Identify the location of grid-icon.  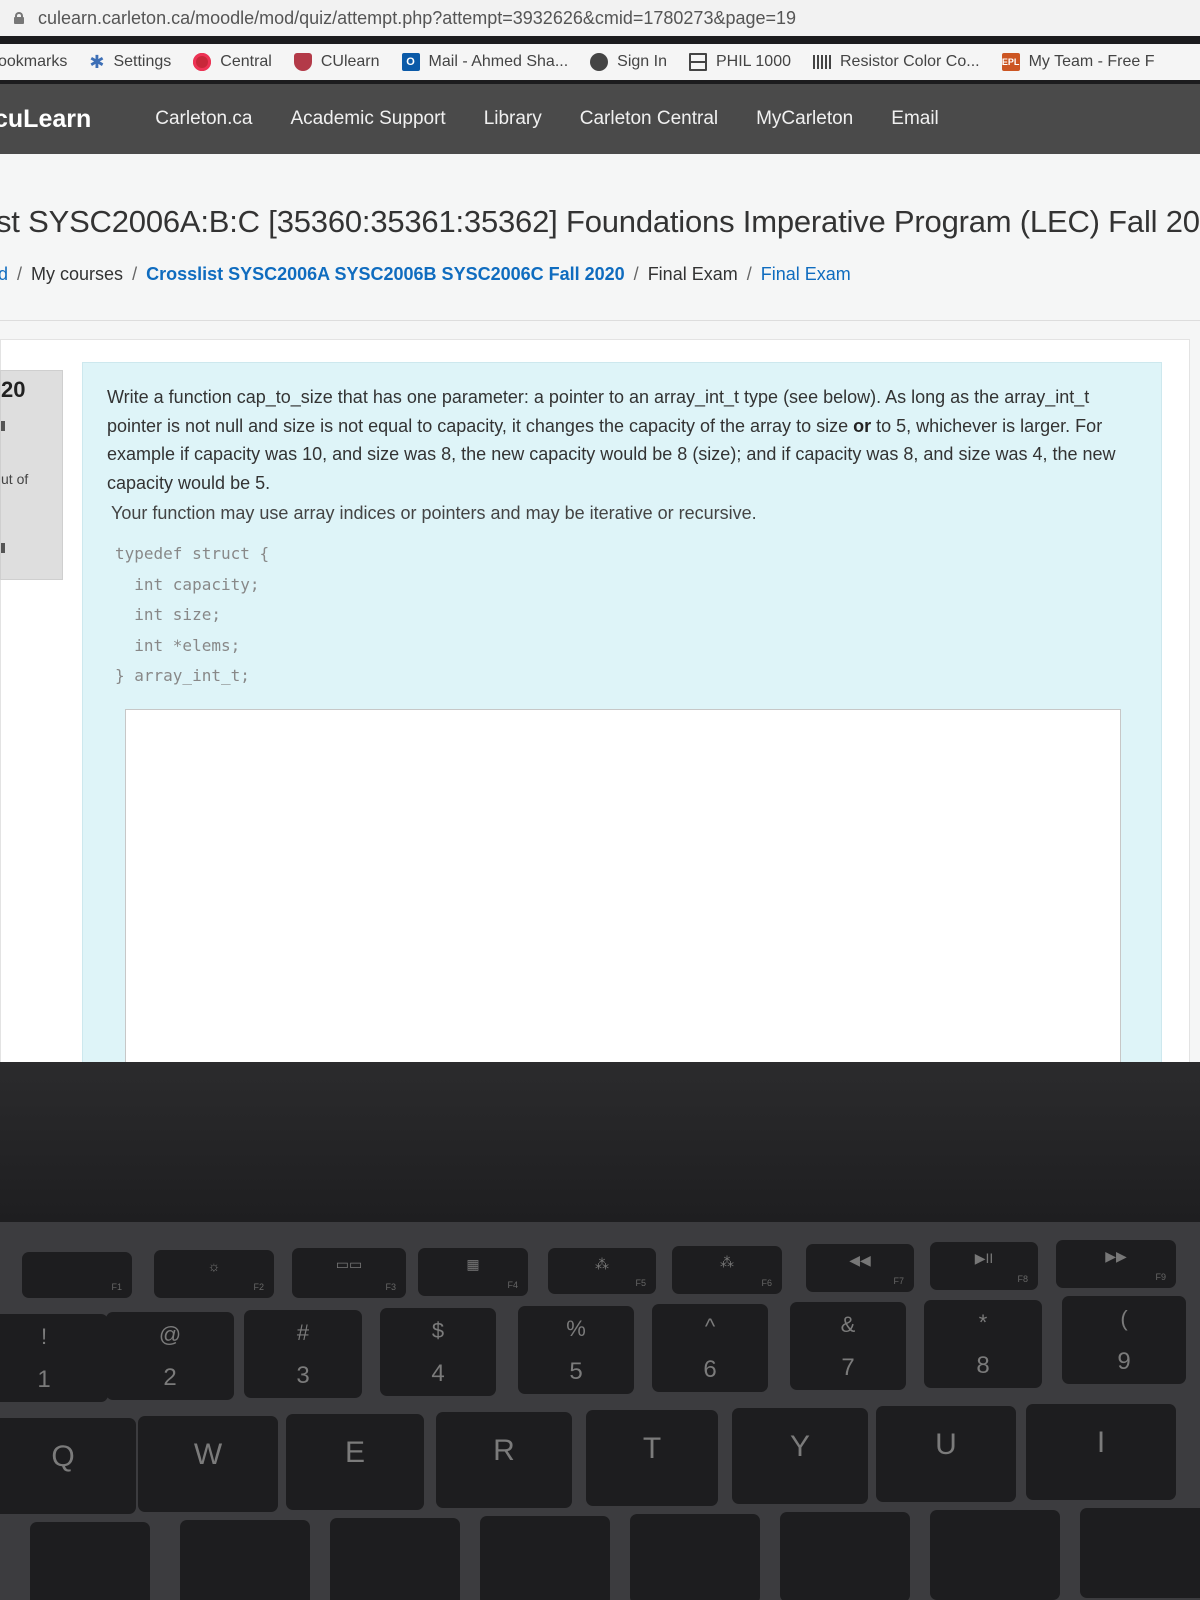
(697, 62).